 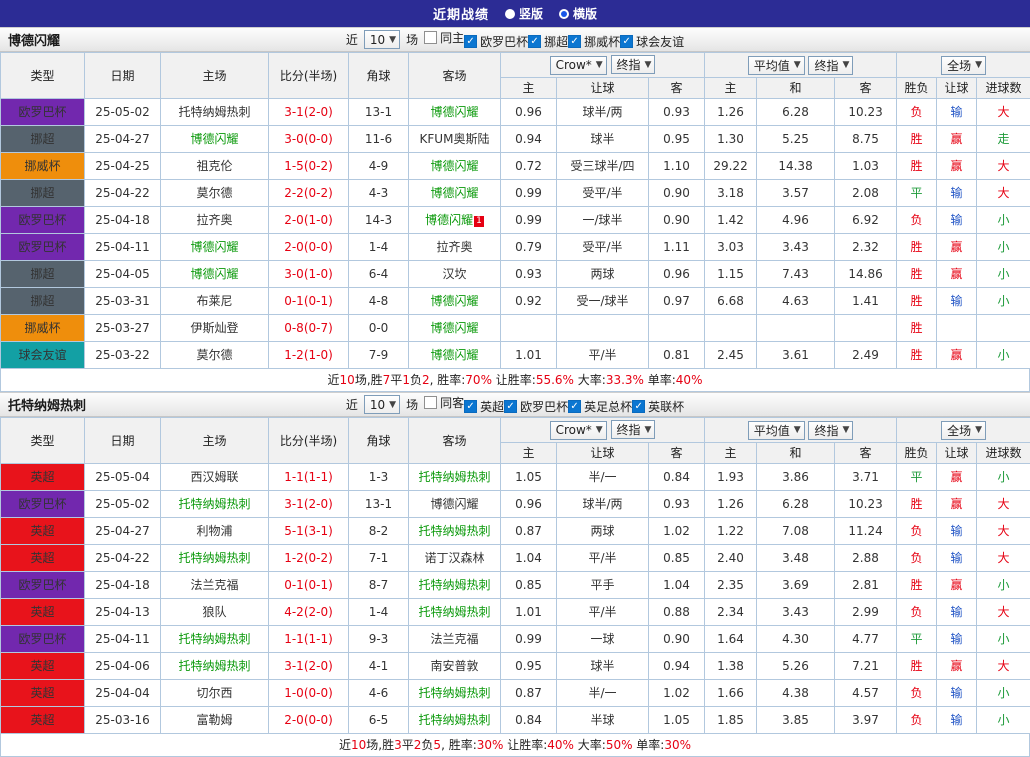 What do you see at coordinates (484, 406) in the screenshot?
I see `filter-checkbox-英超: ✓英超` at bounding box center [484, 406].